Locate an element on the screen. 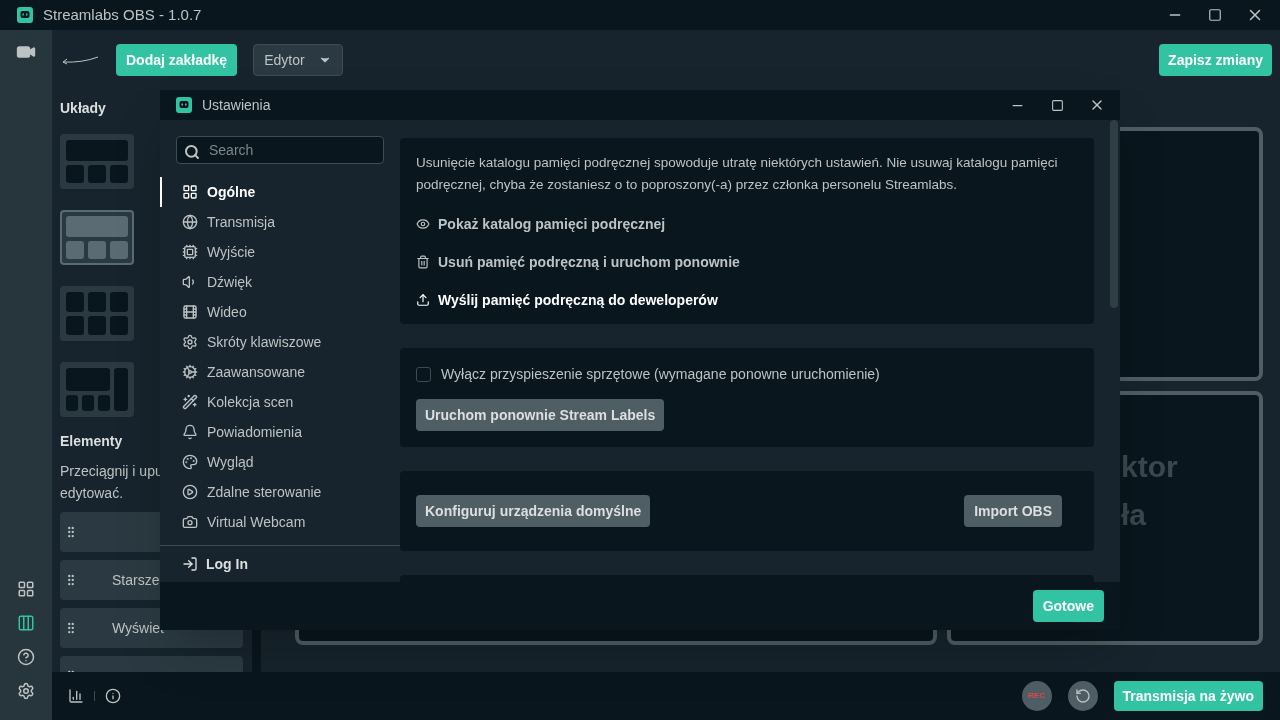  scrollbar-thumb is located at coordinates (1114, 214).